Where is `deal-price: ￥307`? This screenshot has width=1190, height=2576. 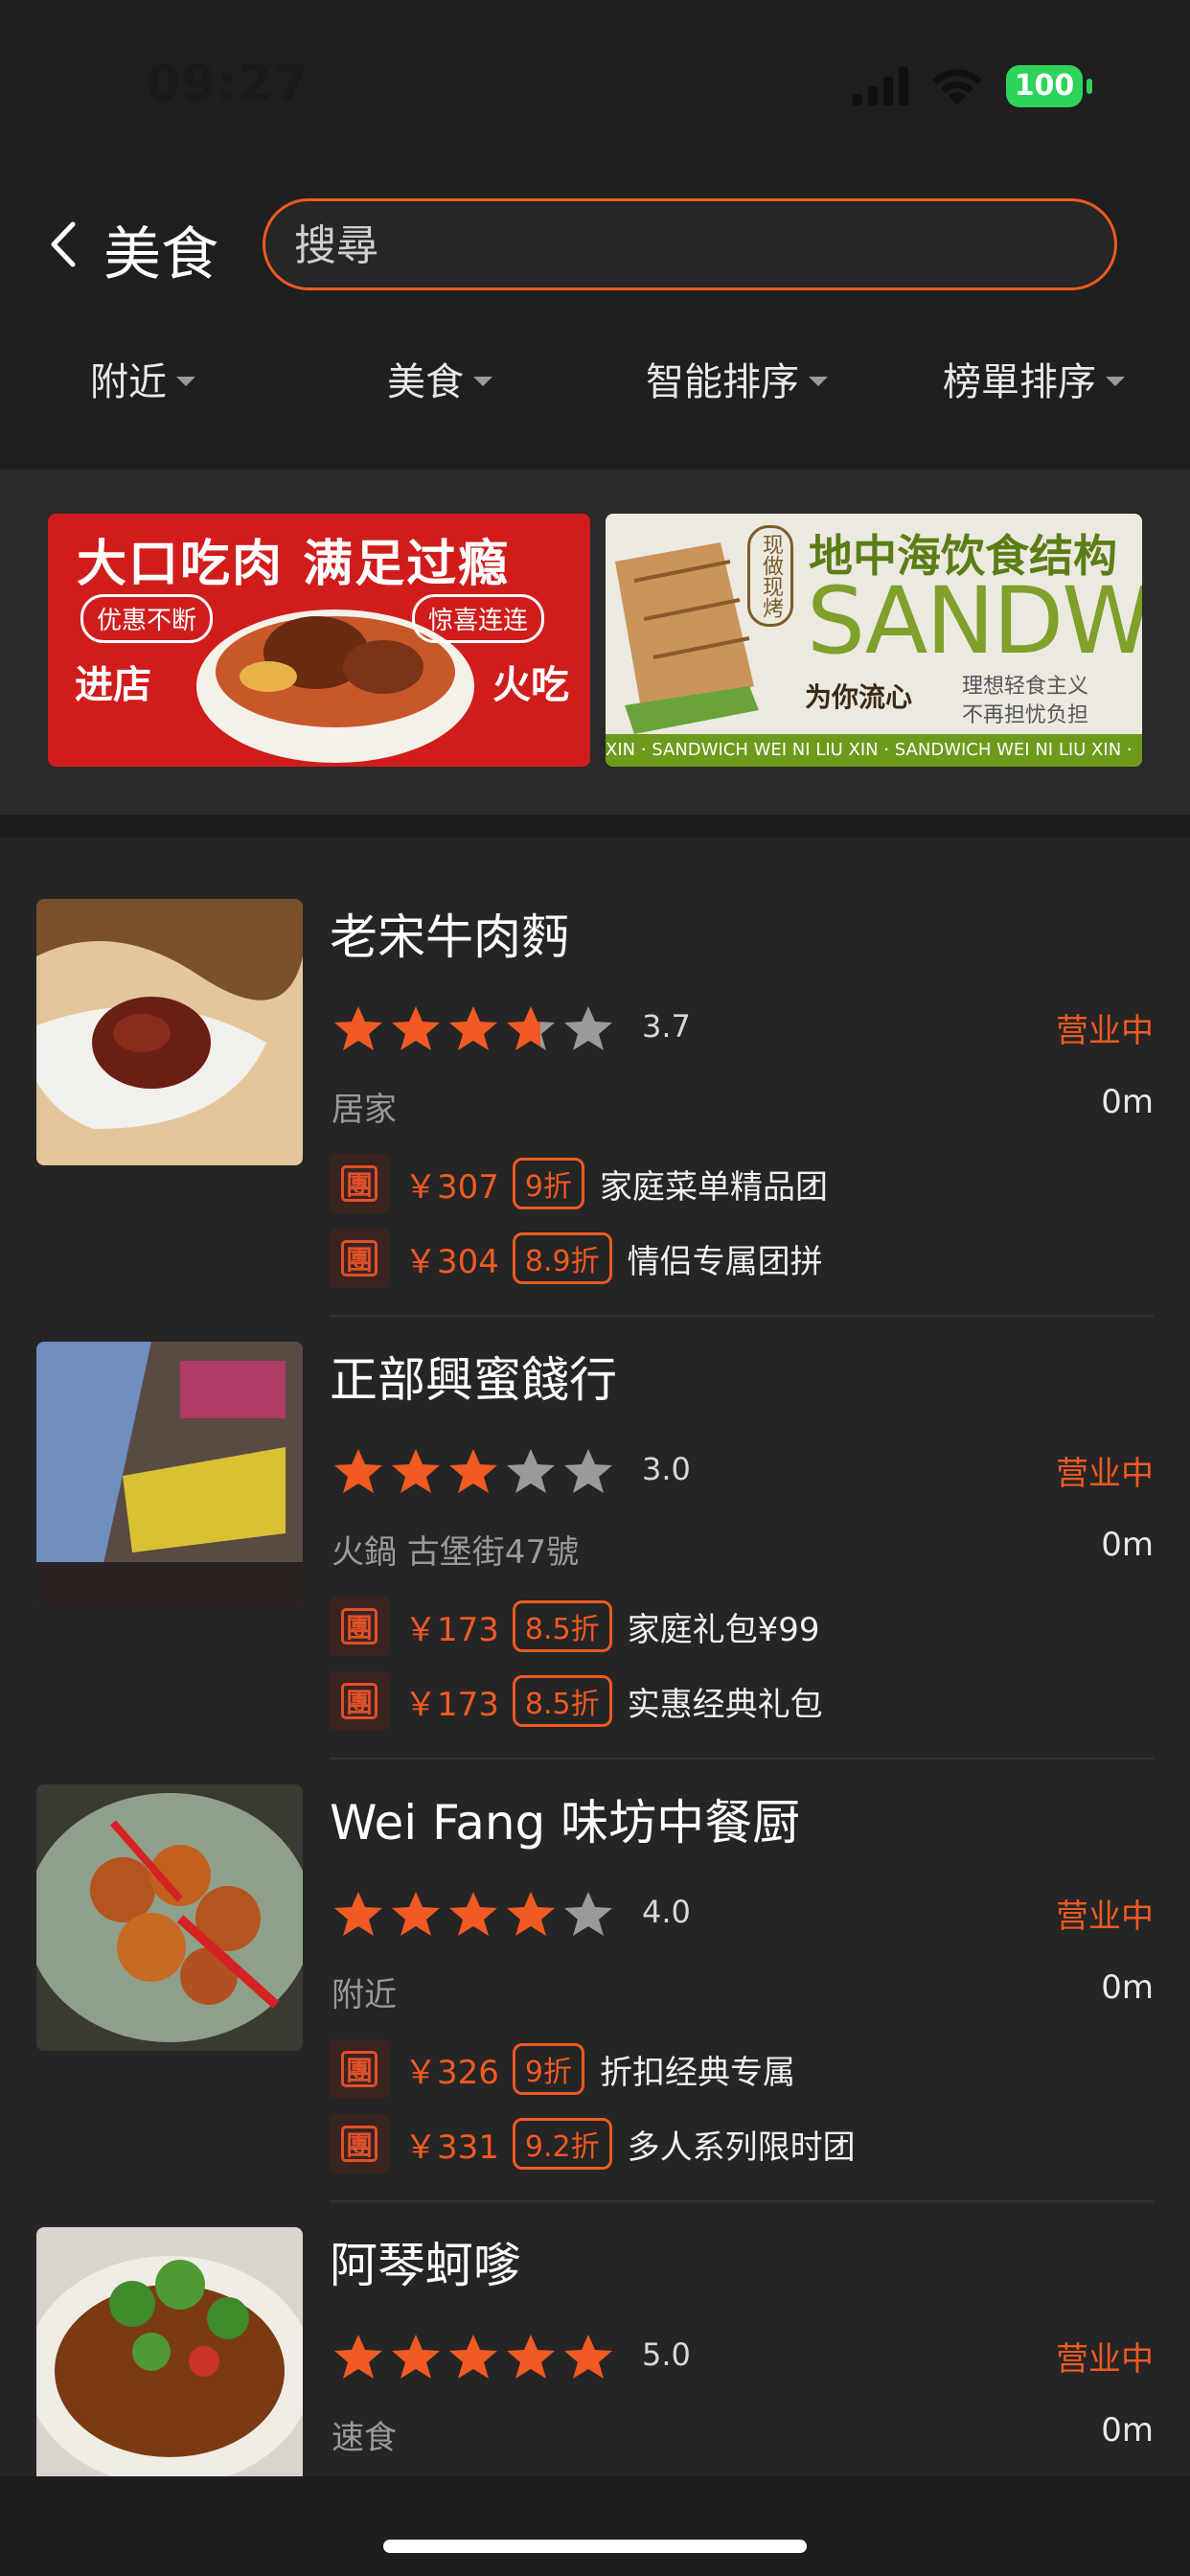 deal-price: ￥307 is located at coordinates (452, 1187).